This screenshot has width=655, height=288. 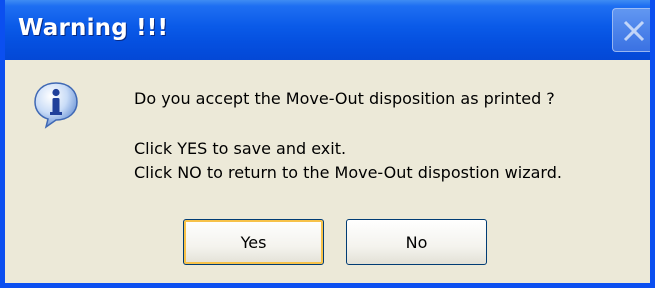 I want to click on close-button, so click(x=631, y=30).